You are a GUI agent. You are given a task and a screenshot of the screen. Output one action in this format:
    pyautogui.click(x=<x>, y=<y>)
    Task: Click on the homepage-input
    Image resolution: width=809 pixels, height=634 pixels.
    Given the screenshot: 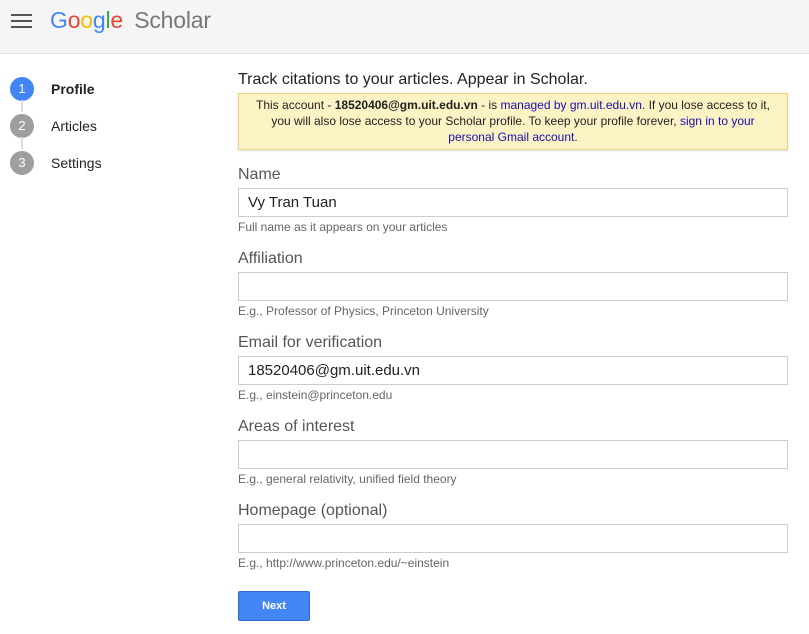 What is the action you would take?
    pyautogui.click(x=513, y=538)
    